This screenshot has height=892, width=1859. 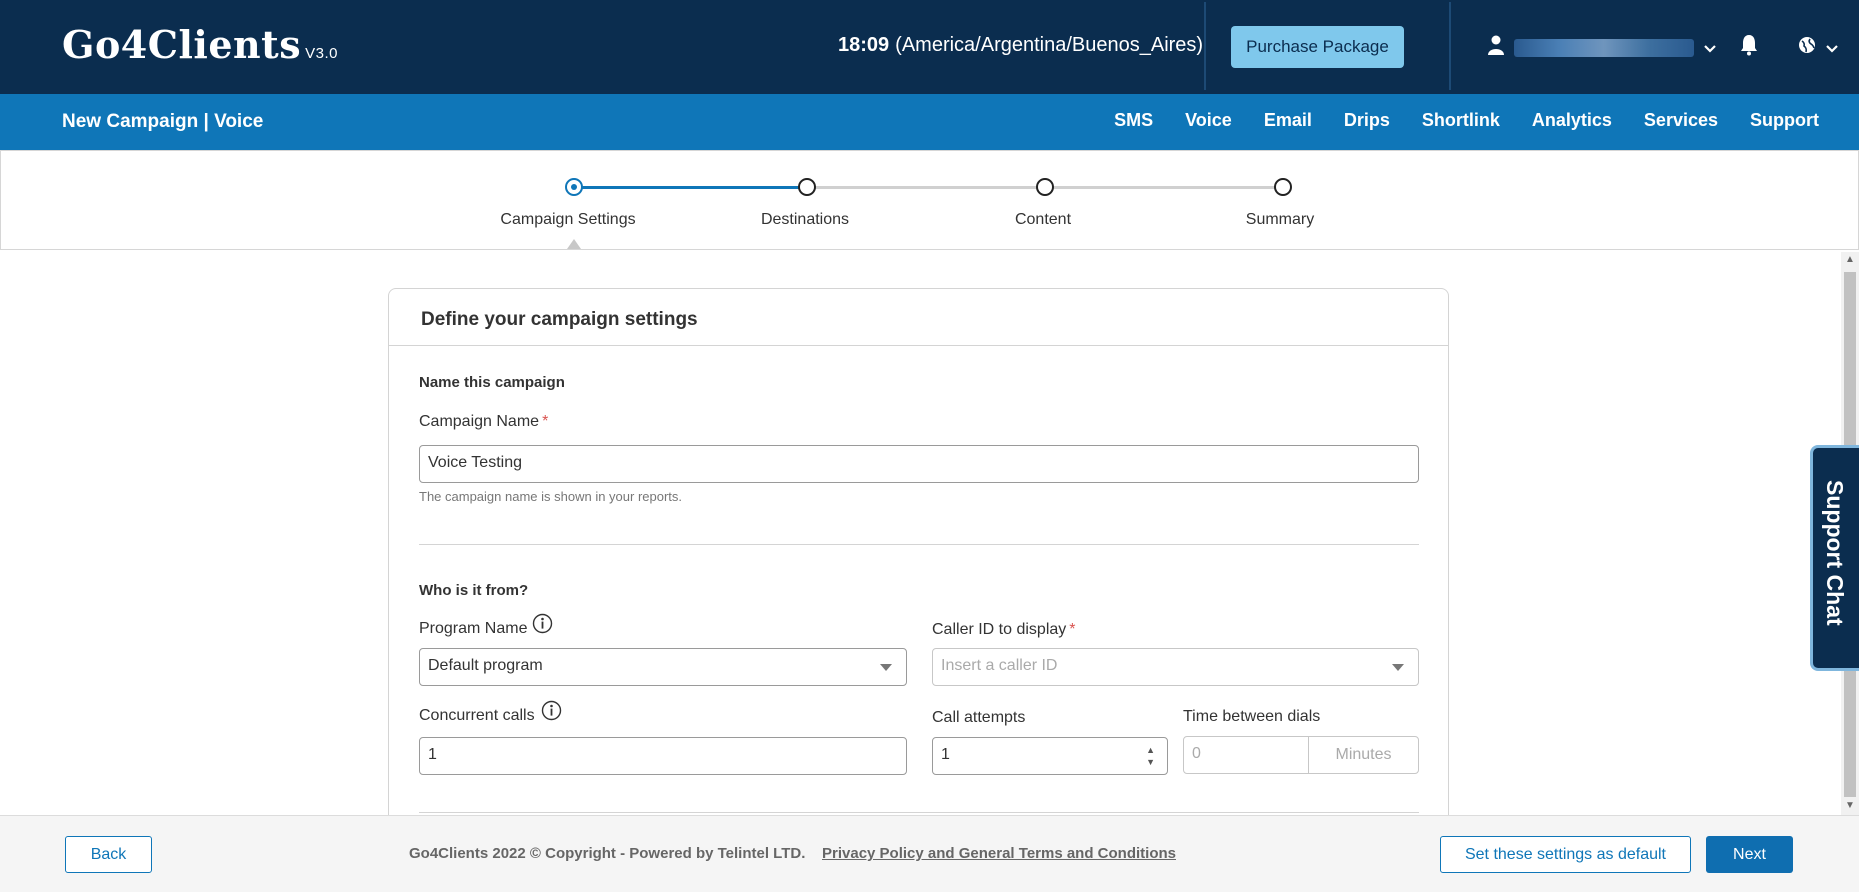 I want to click on step-label-campaign-settings: Campaign Settings, so click(x=567, y=220).